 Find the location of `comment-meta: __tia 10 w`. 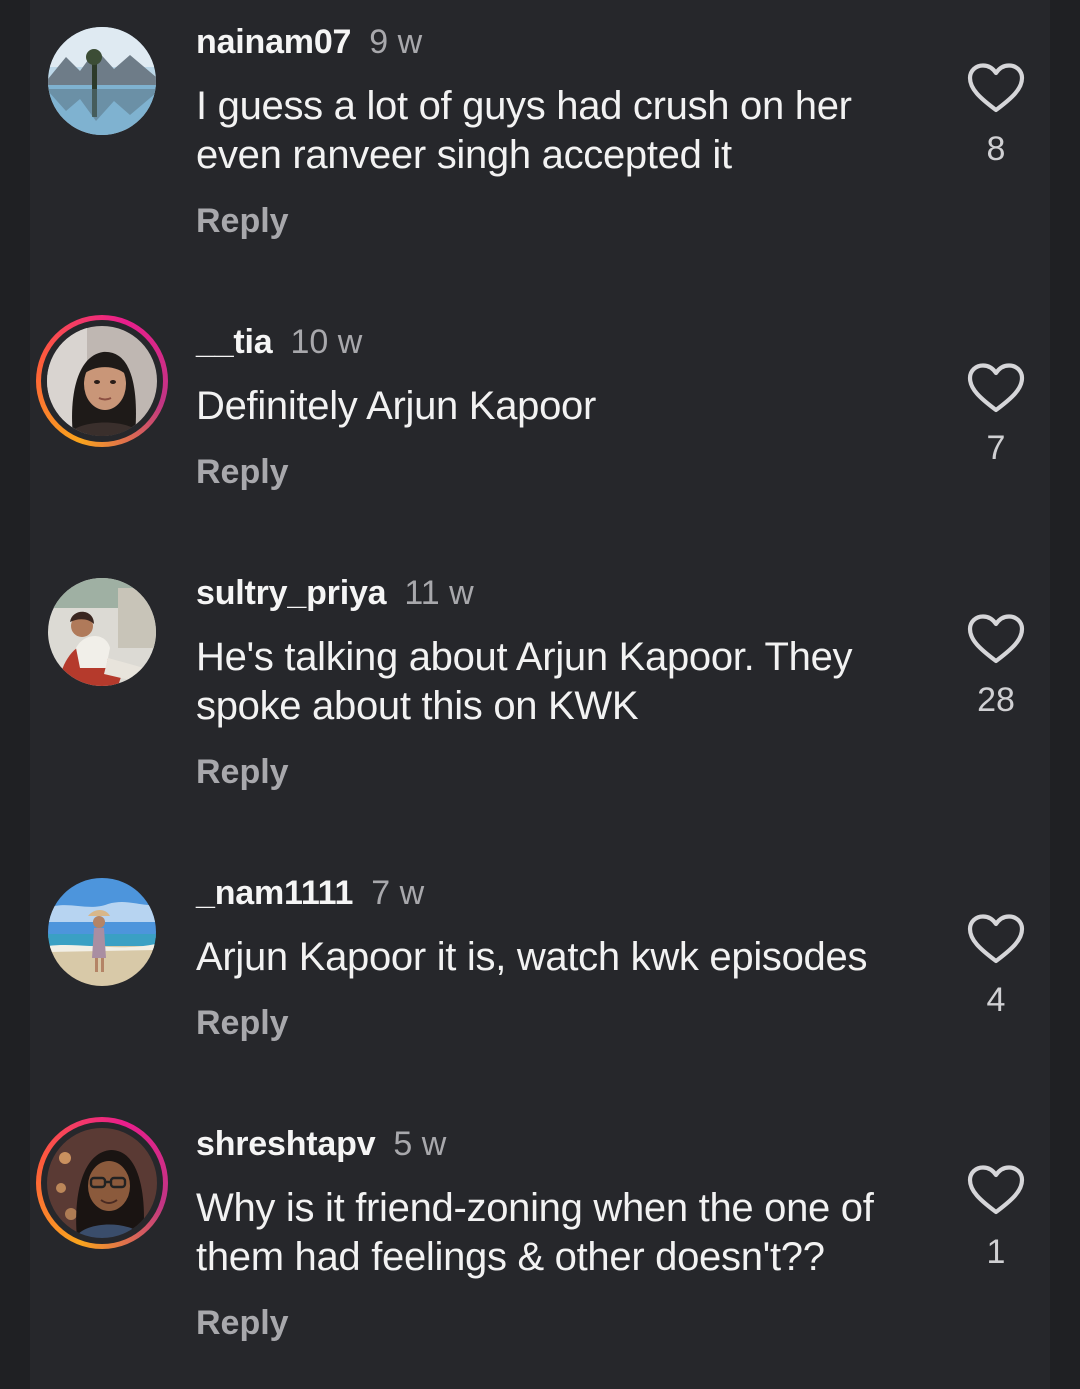

comment-meta: __tia 10 w is located at coordinates (279, 342).